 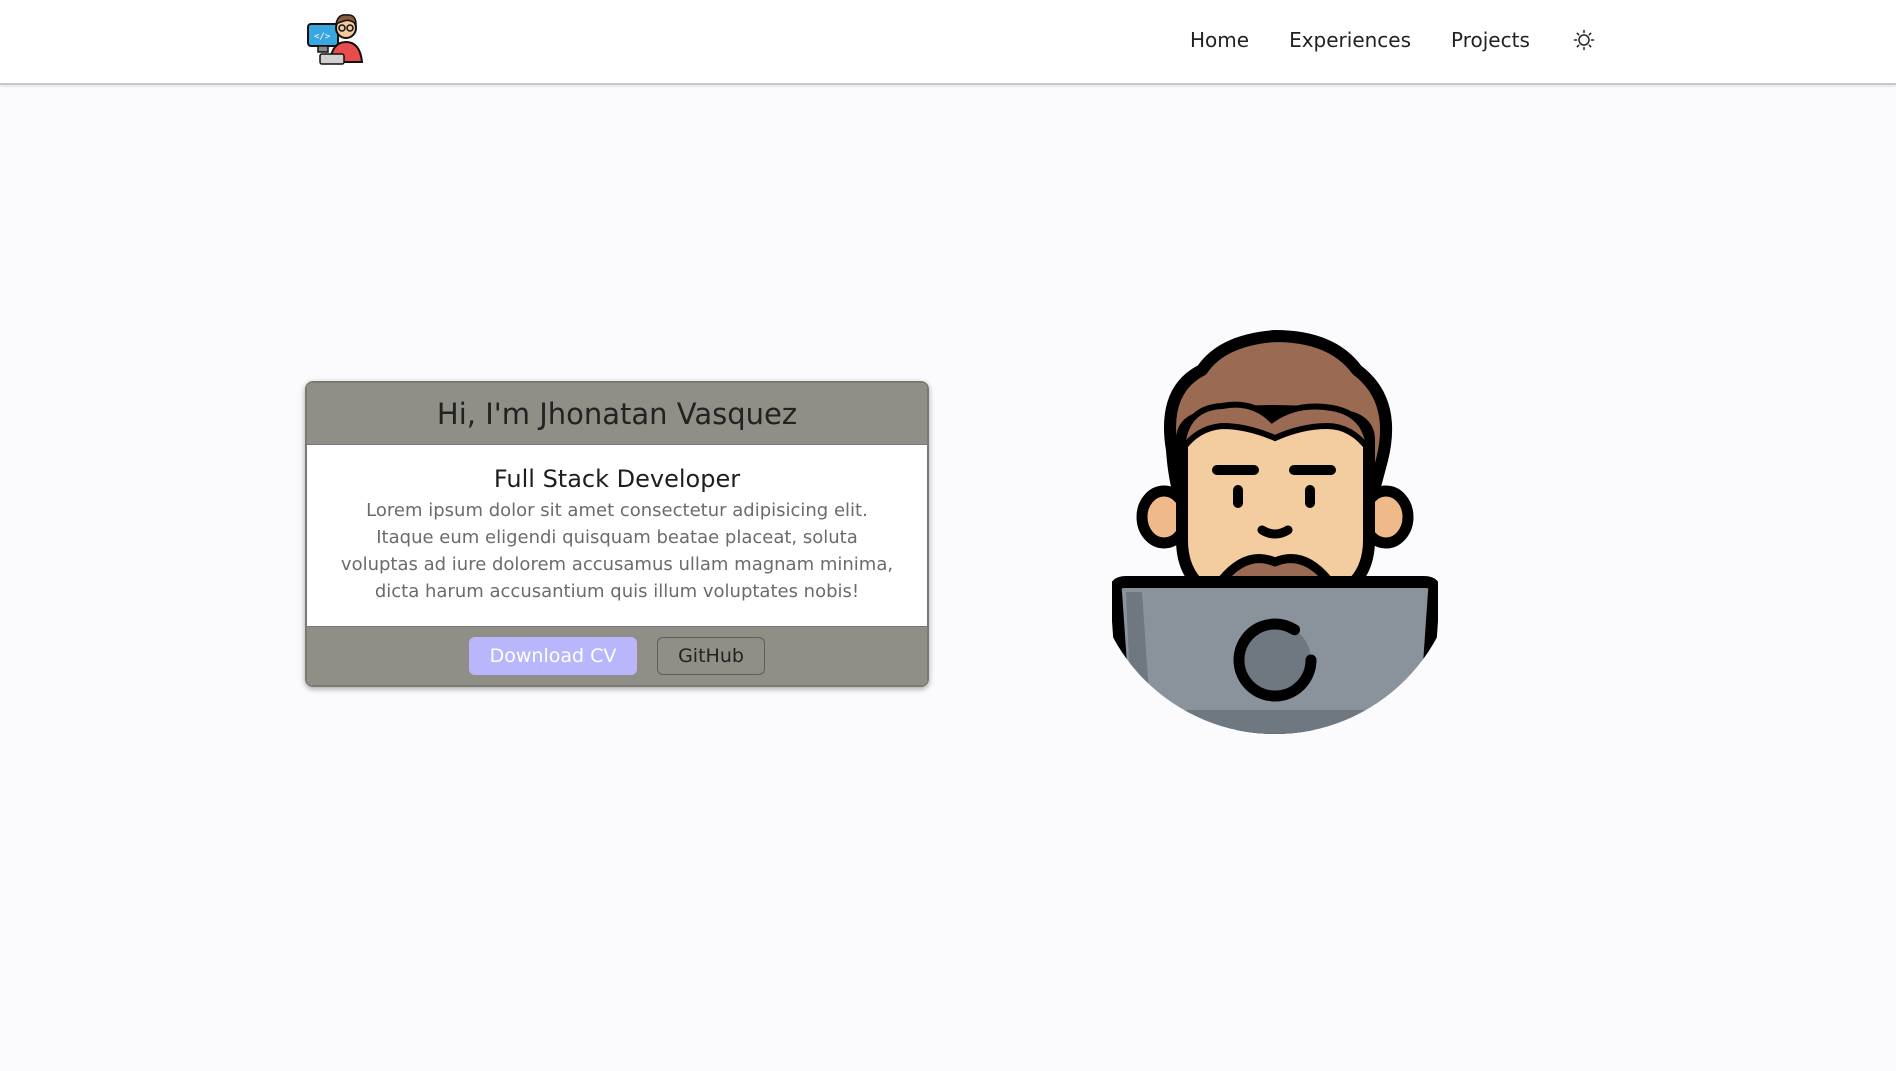 What do you see at coordinates (553, 656) in the screenshot?
I see `download-cv-button: Download CV` at bounding box center [553, 656].